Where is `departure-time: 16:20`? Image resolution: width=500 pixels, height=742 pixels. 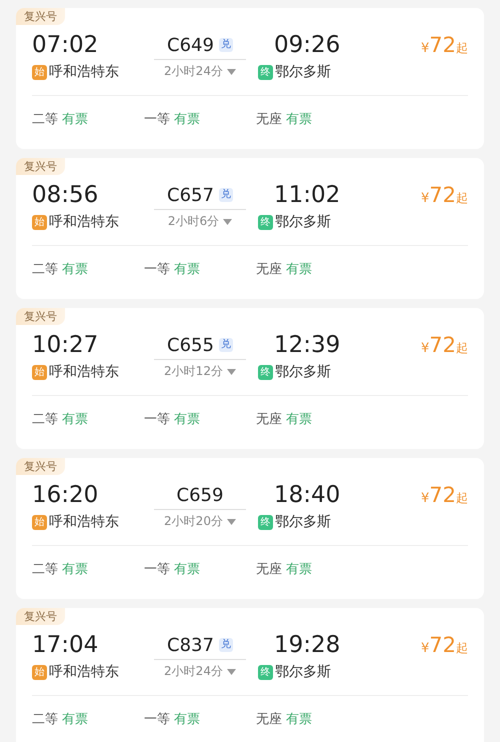 departure-time: 16:20 is located at coordinates (66, 495).